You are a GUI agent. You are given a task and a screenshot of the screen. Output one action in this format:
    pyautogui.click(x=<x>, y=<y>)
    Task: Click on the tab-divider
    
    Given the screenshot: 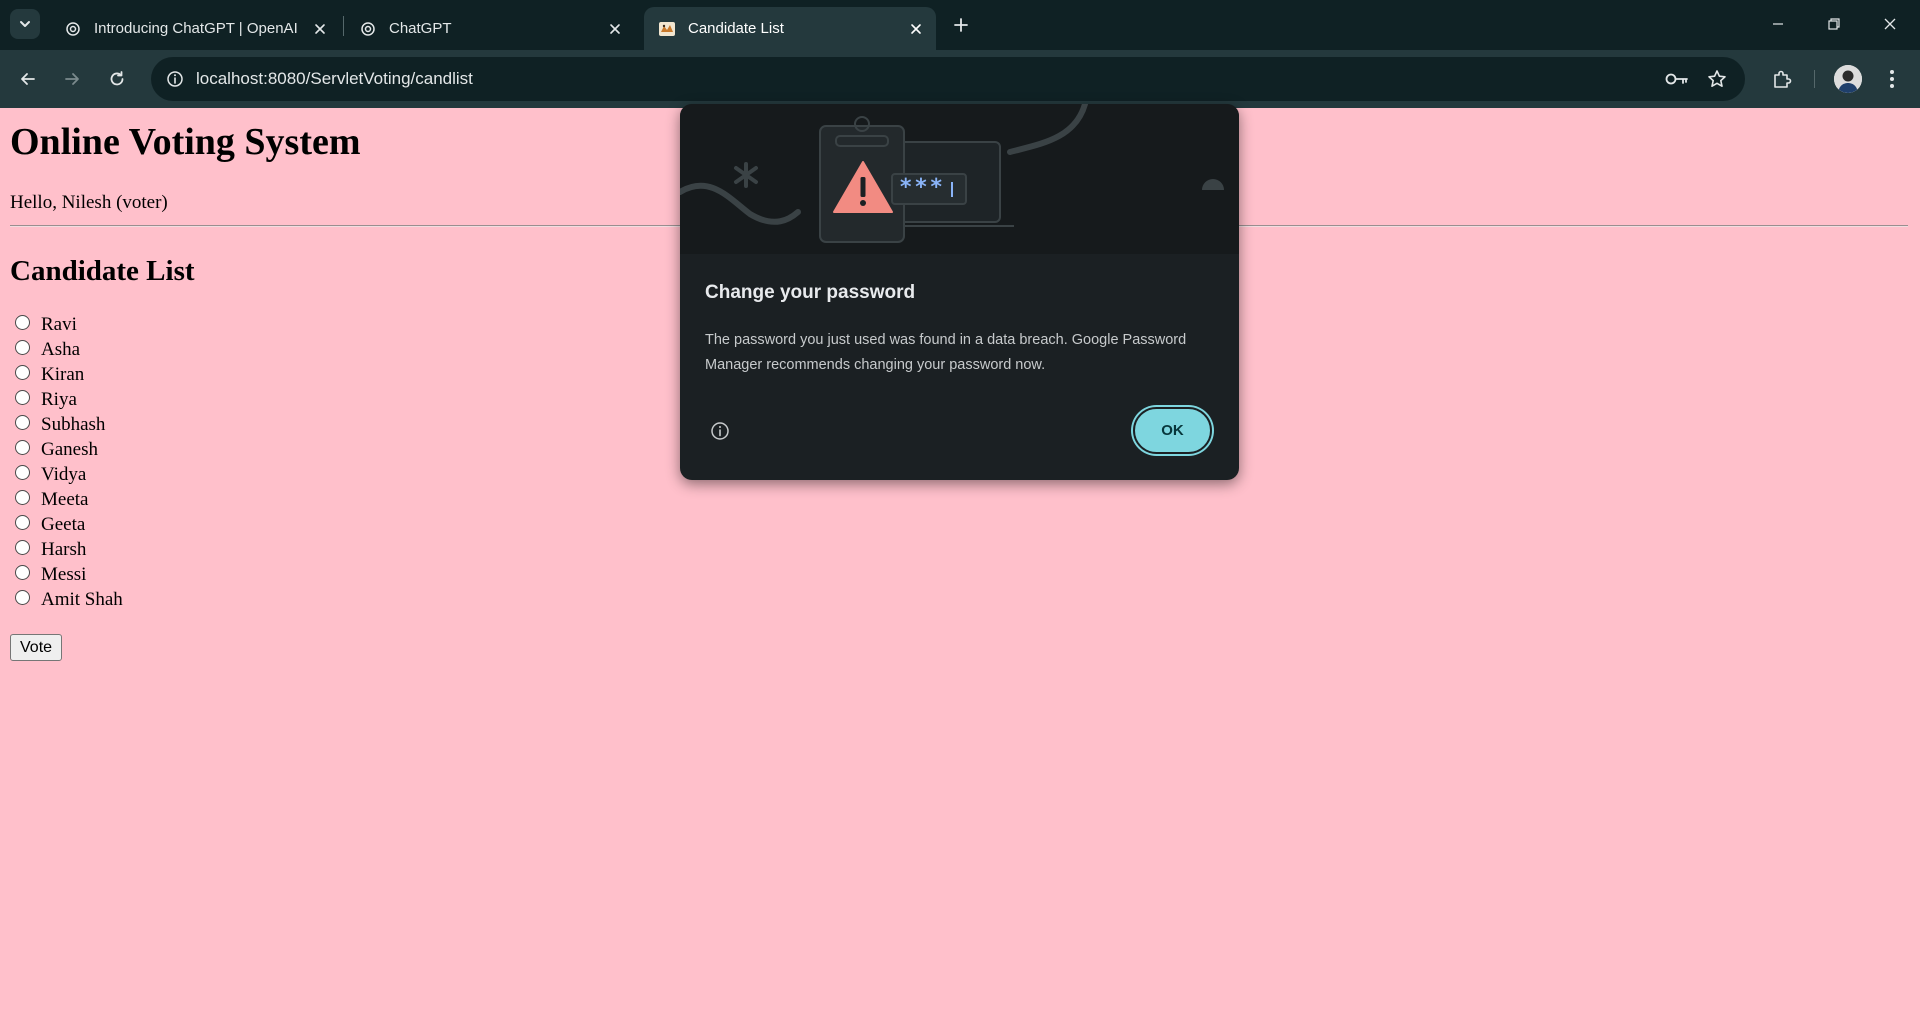 What is the action you would take?
    pyautogui.click(x=343, y=26)
    